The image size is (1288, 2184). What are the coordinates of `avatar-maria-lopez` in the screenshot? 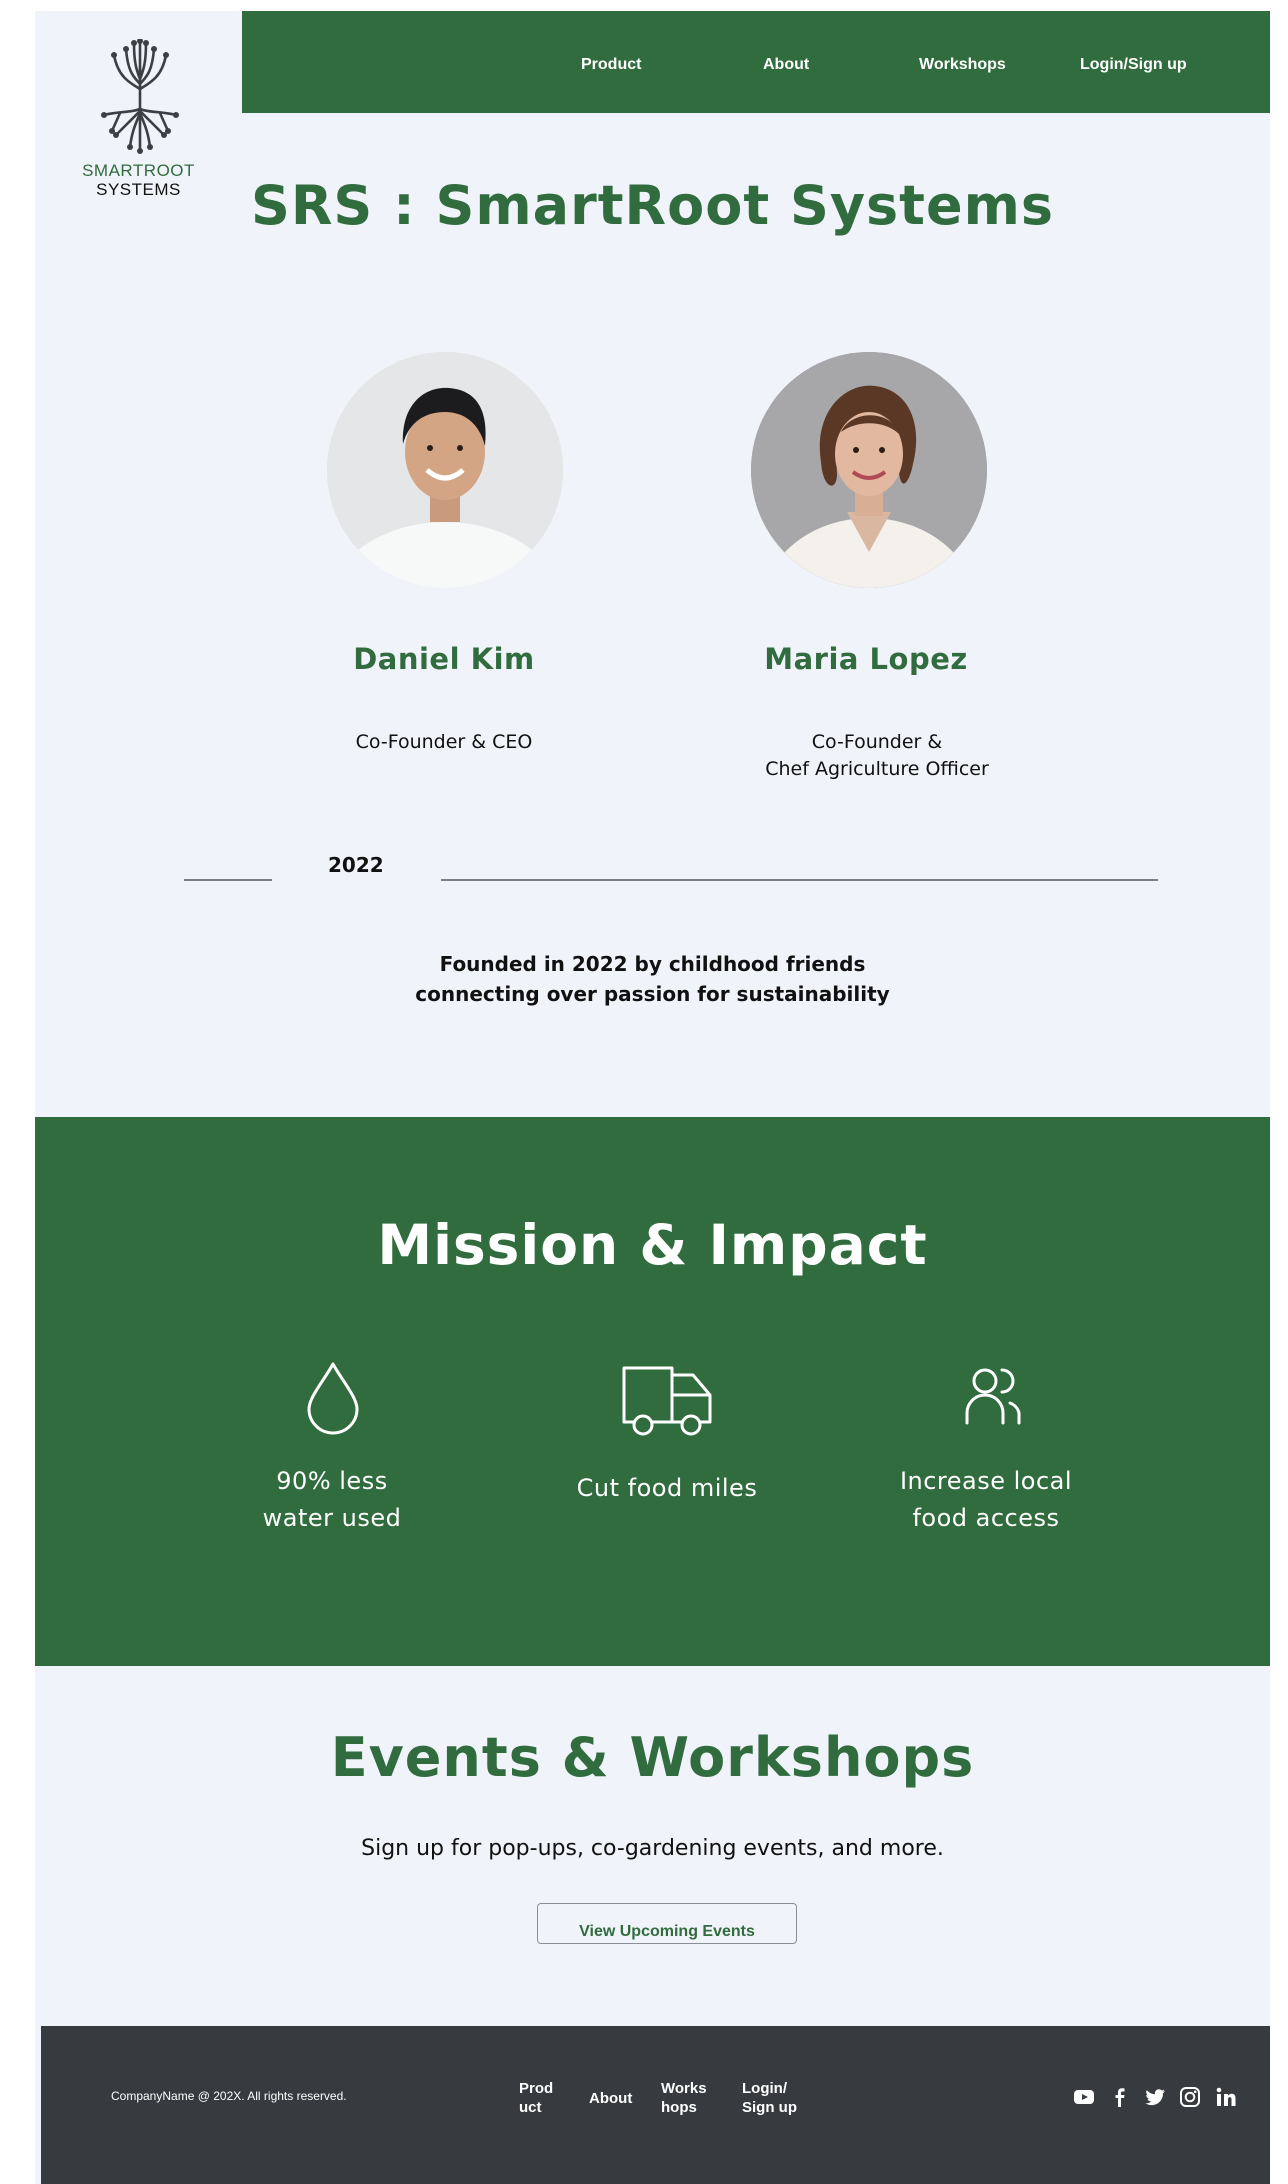 It's located at (869, 470).